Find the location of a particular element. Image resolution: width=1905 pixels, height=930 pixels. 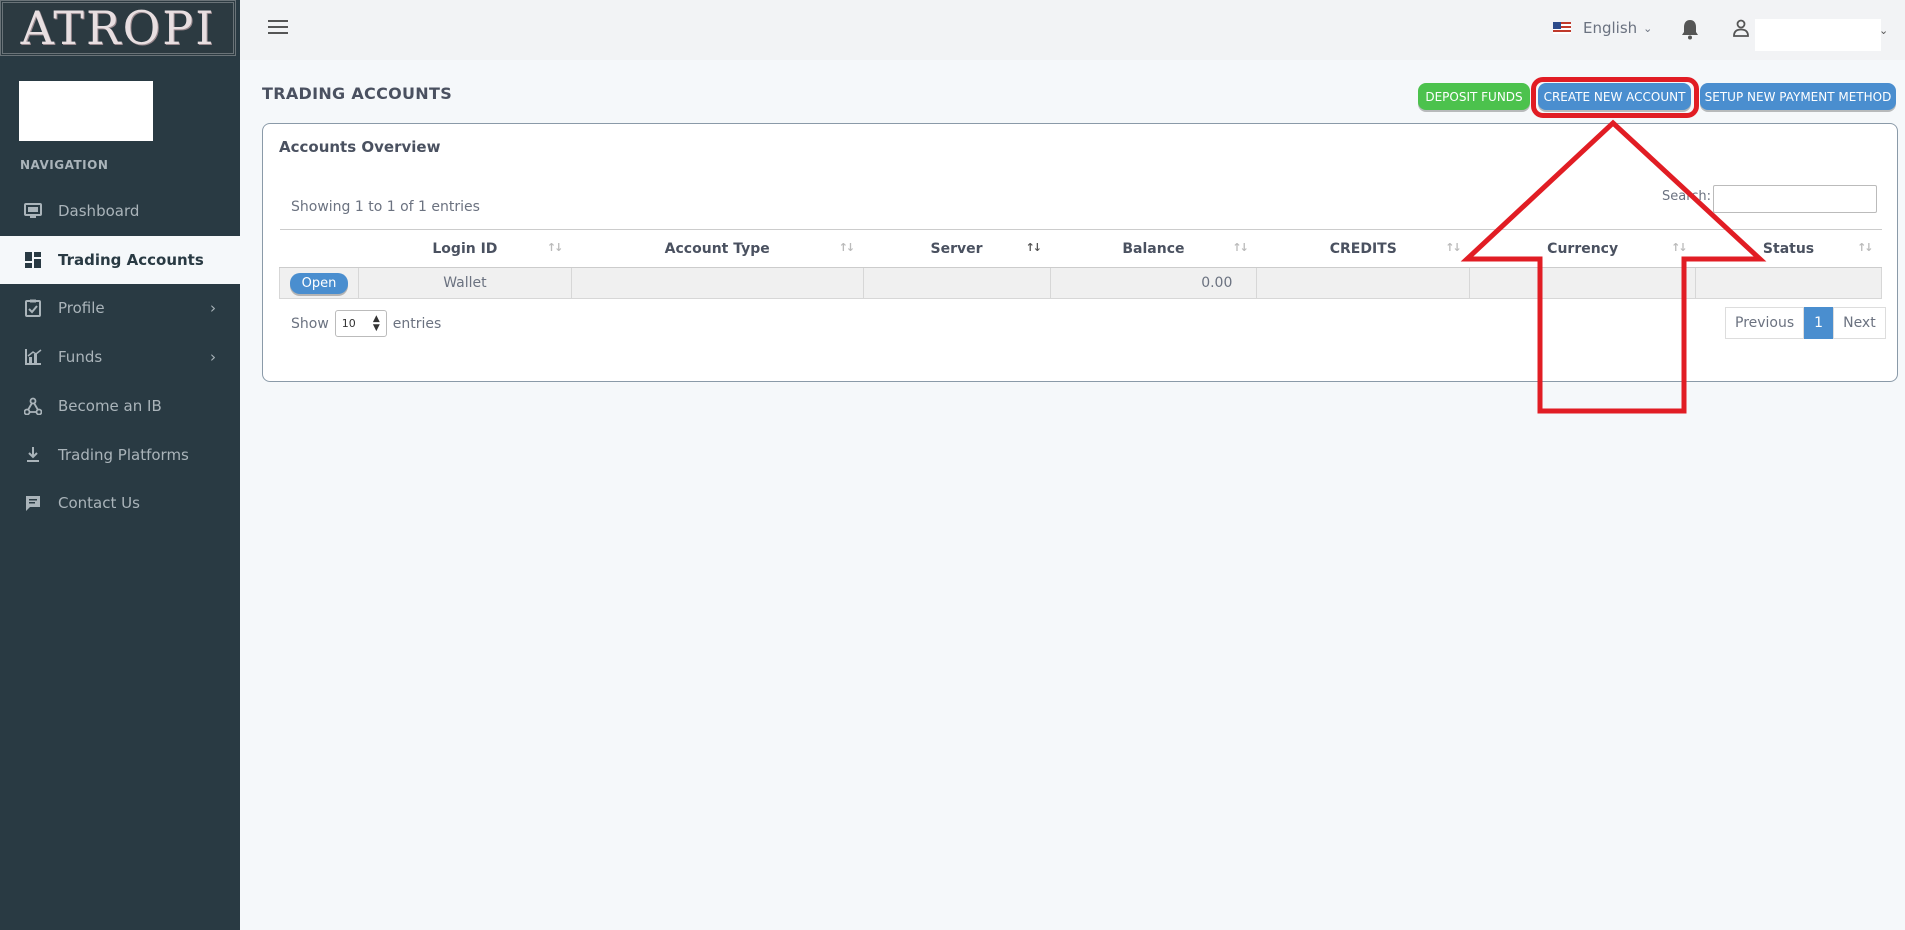

entries-value: 10 is located at coordinates (348, 323).